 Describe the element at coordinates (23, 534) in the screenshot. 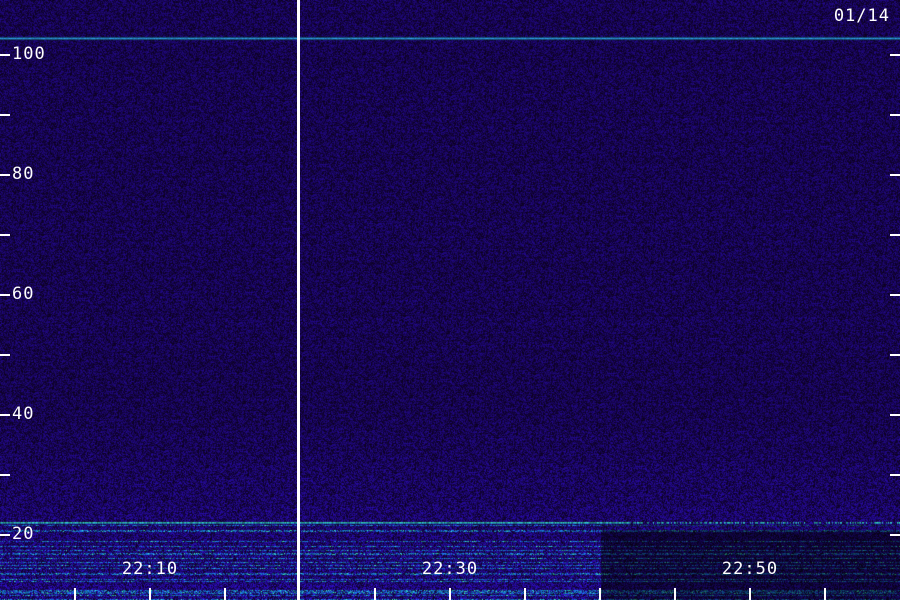

I see `y-tick-label-20: 20` at that location.